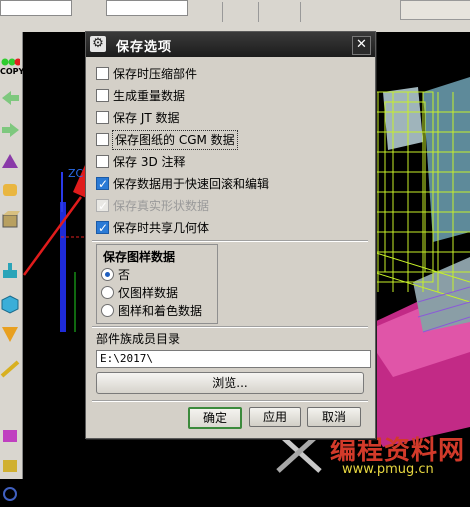 This screenshot has height=507, width=470. What do you see at coordinates (138, 339) in the screenshot?
I see `family-dir-label: 部件族成员目录` at bounding box center [138, 339].